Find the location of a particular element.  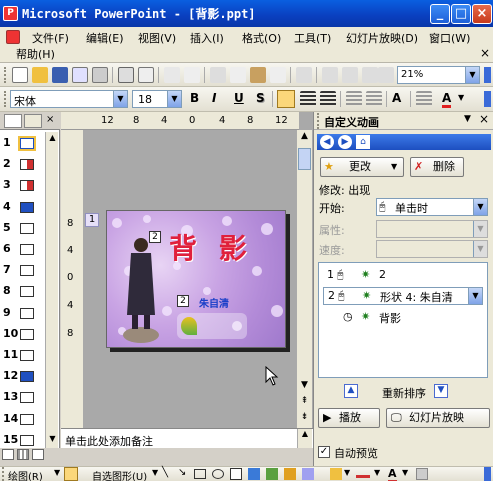

copy-icon is located at coordinates (238, 75).